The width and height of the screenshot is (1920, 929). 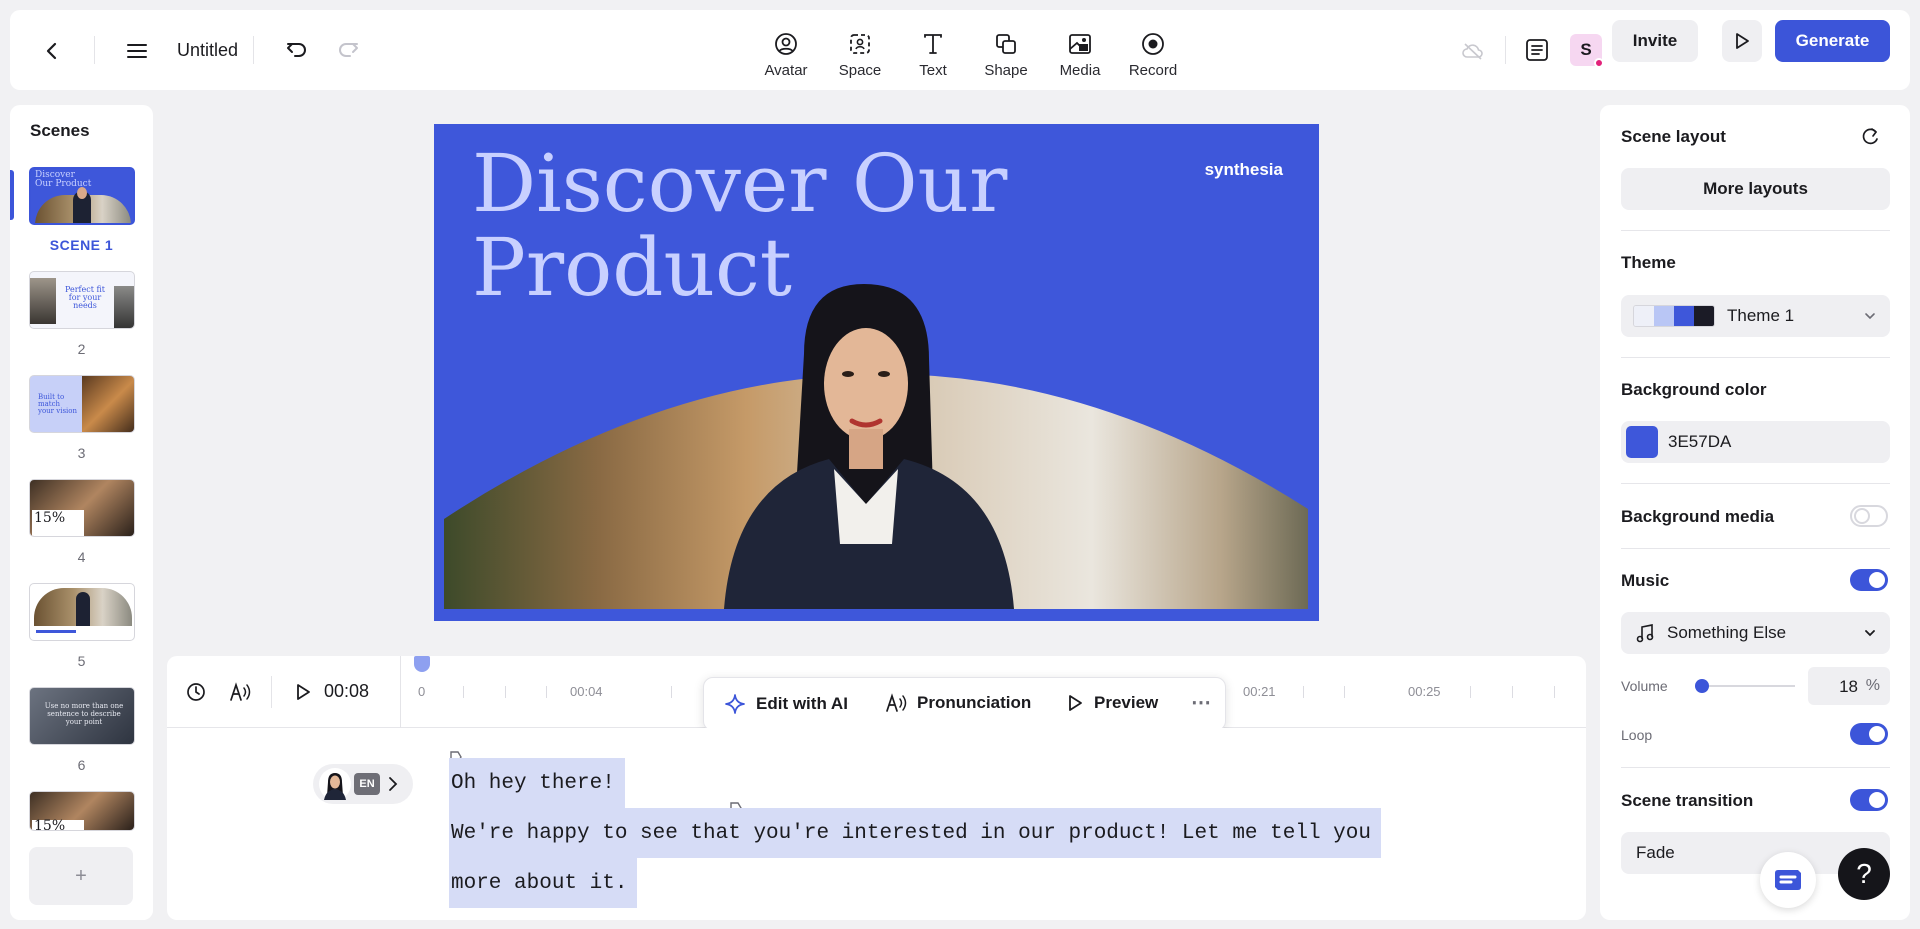 What do you see at coordinates (1832, 41) in the screenshot?
I see `generate-button: Generate` at bounding box center [1832, 41].